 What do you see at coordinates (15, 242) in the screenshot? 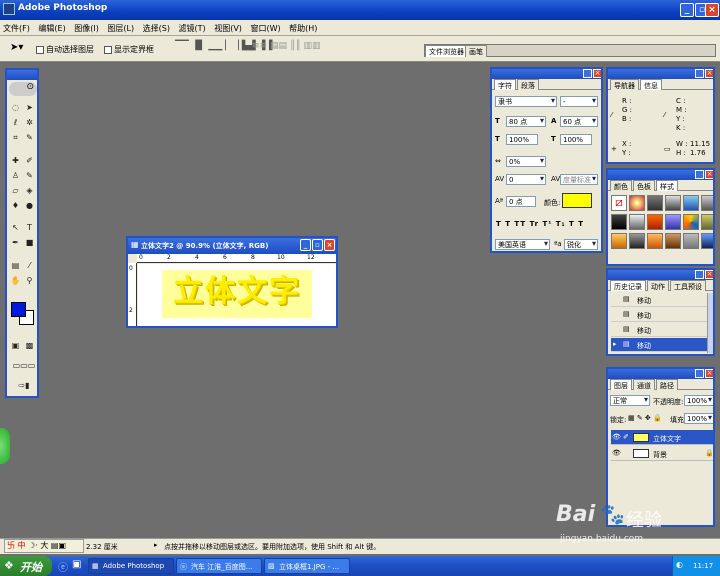
I see `pen-tool-icon: ✒` at bounding box center [15, 242].